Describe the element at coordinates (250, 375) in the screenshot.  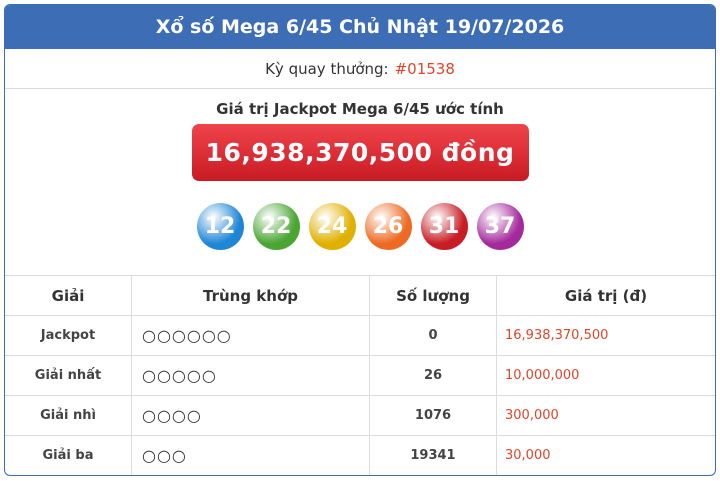
I see `match-indicator: ○○○○○` at that location.